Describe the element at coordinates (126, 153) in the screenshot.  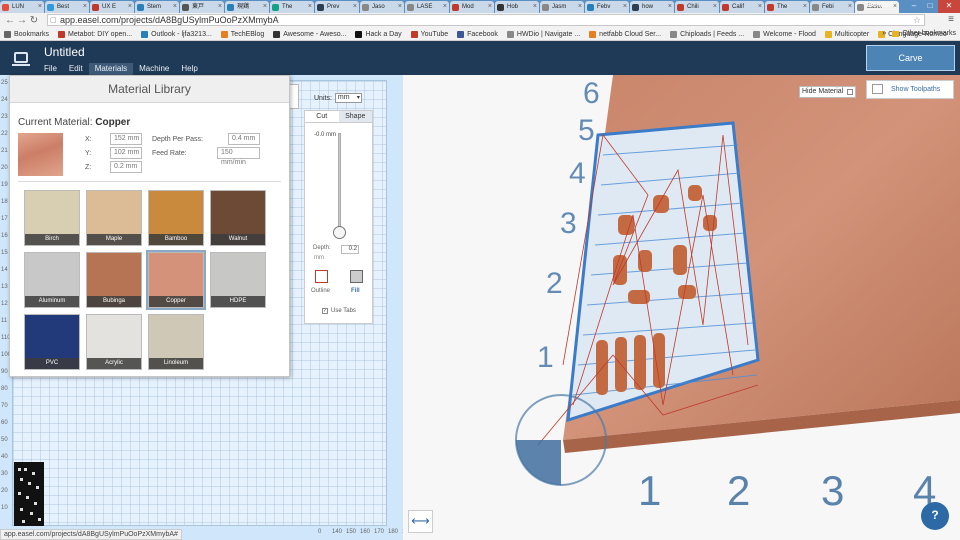
I see `dim-y-field: 102 mm` at that location.